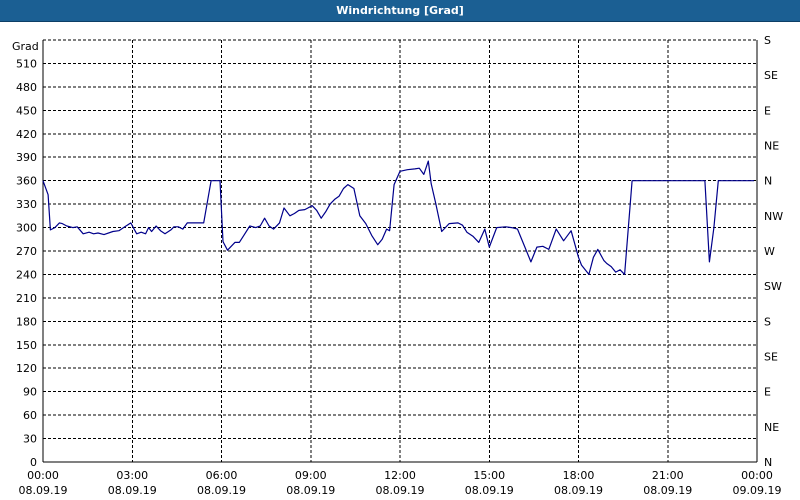 This screenshot has width=800, height=500. I want to click on x-tick-time: 21:00, so click(668, 475).